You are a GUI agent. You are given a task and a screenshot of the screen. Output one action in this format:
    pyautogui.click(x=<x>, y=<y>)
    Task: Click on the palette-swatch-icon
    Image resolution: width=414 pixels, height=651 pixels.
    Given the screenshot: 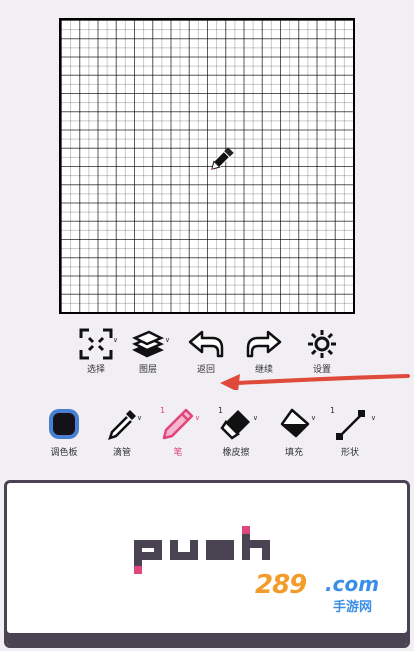 What is the action you would take?
    pyautogui.click(x=64, y=424)
    